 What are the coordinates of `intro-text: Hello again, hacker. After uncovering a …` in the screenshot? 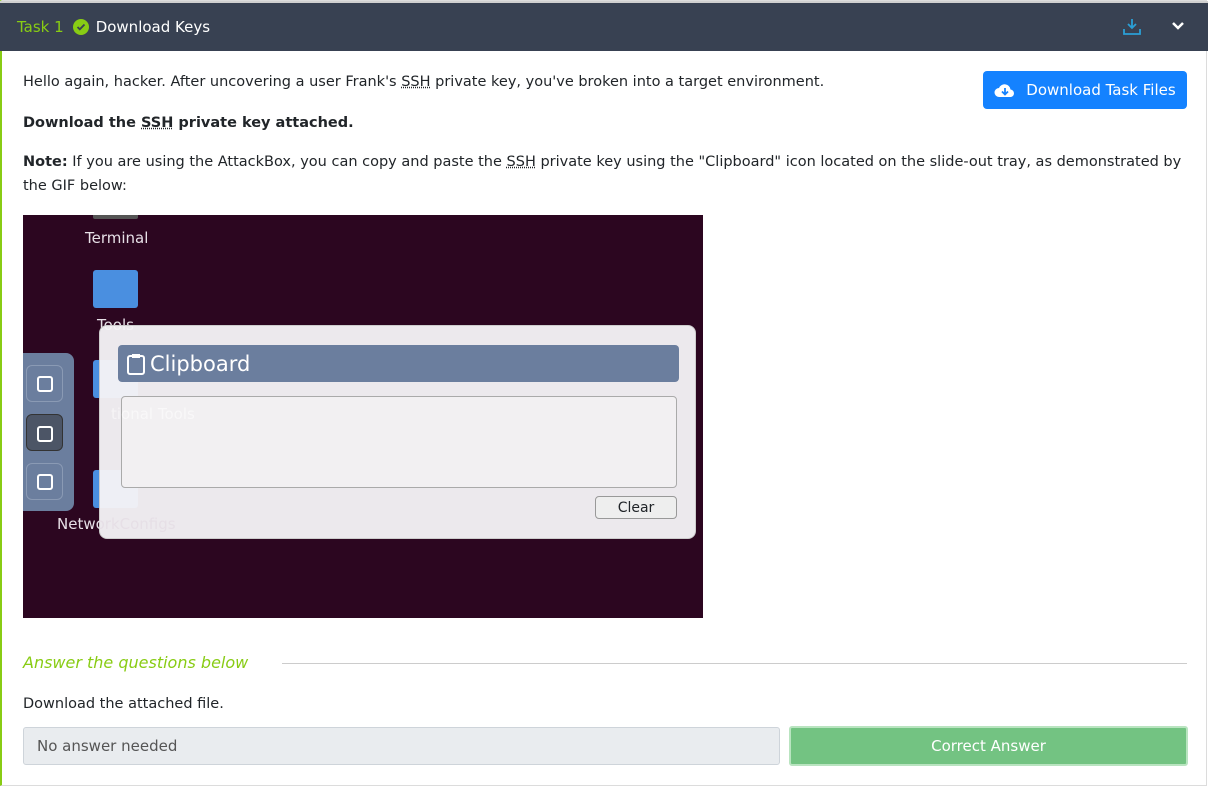 It's located at (424, 82).